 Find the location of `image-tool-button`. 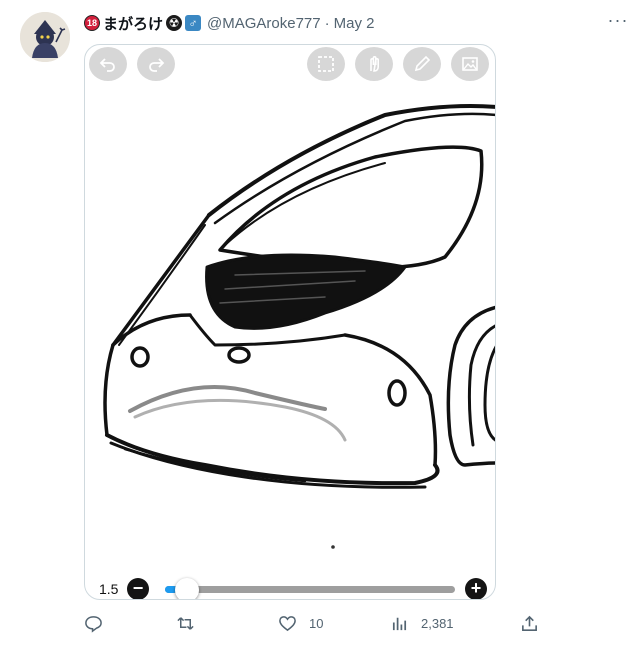

image-tool-button is located at coordinates (470, 64).